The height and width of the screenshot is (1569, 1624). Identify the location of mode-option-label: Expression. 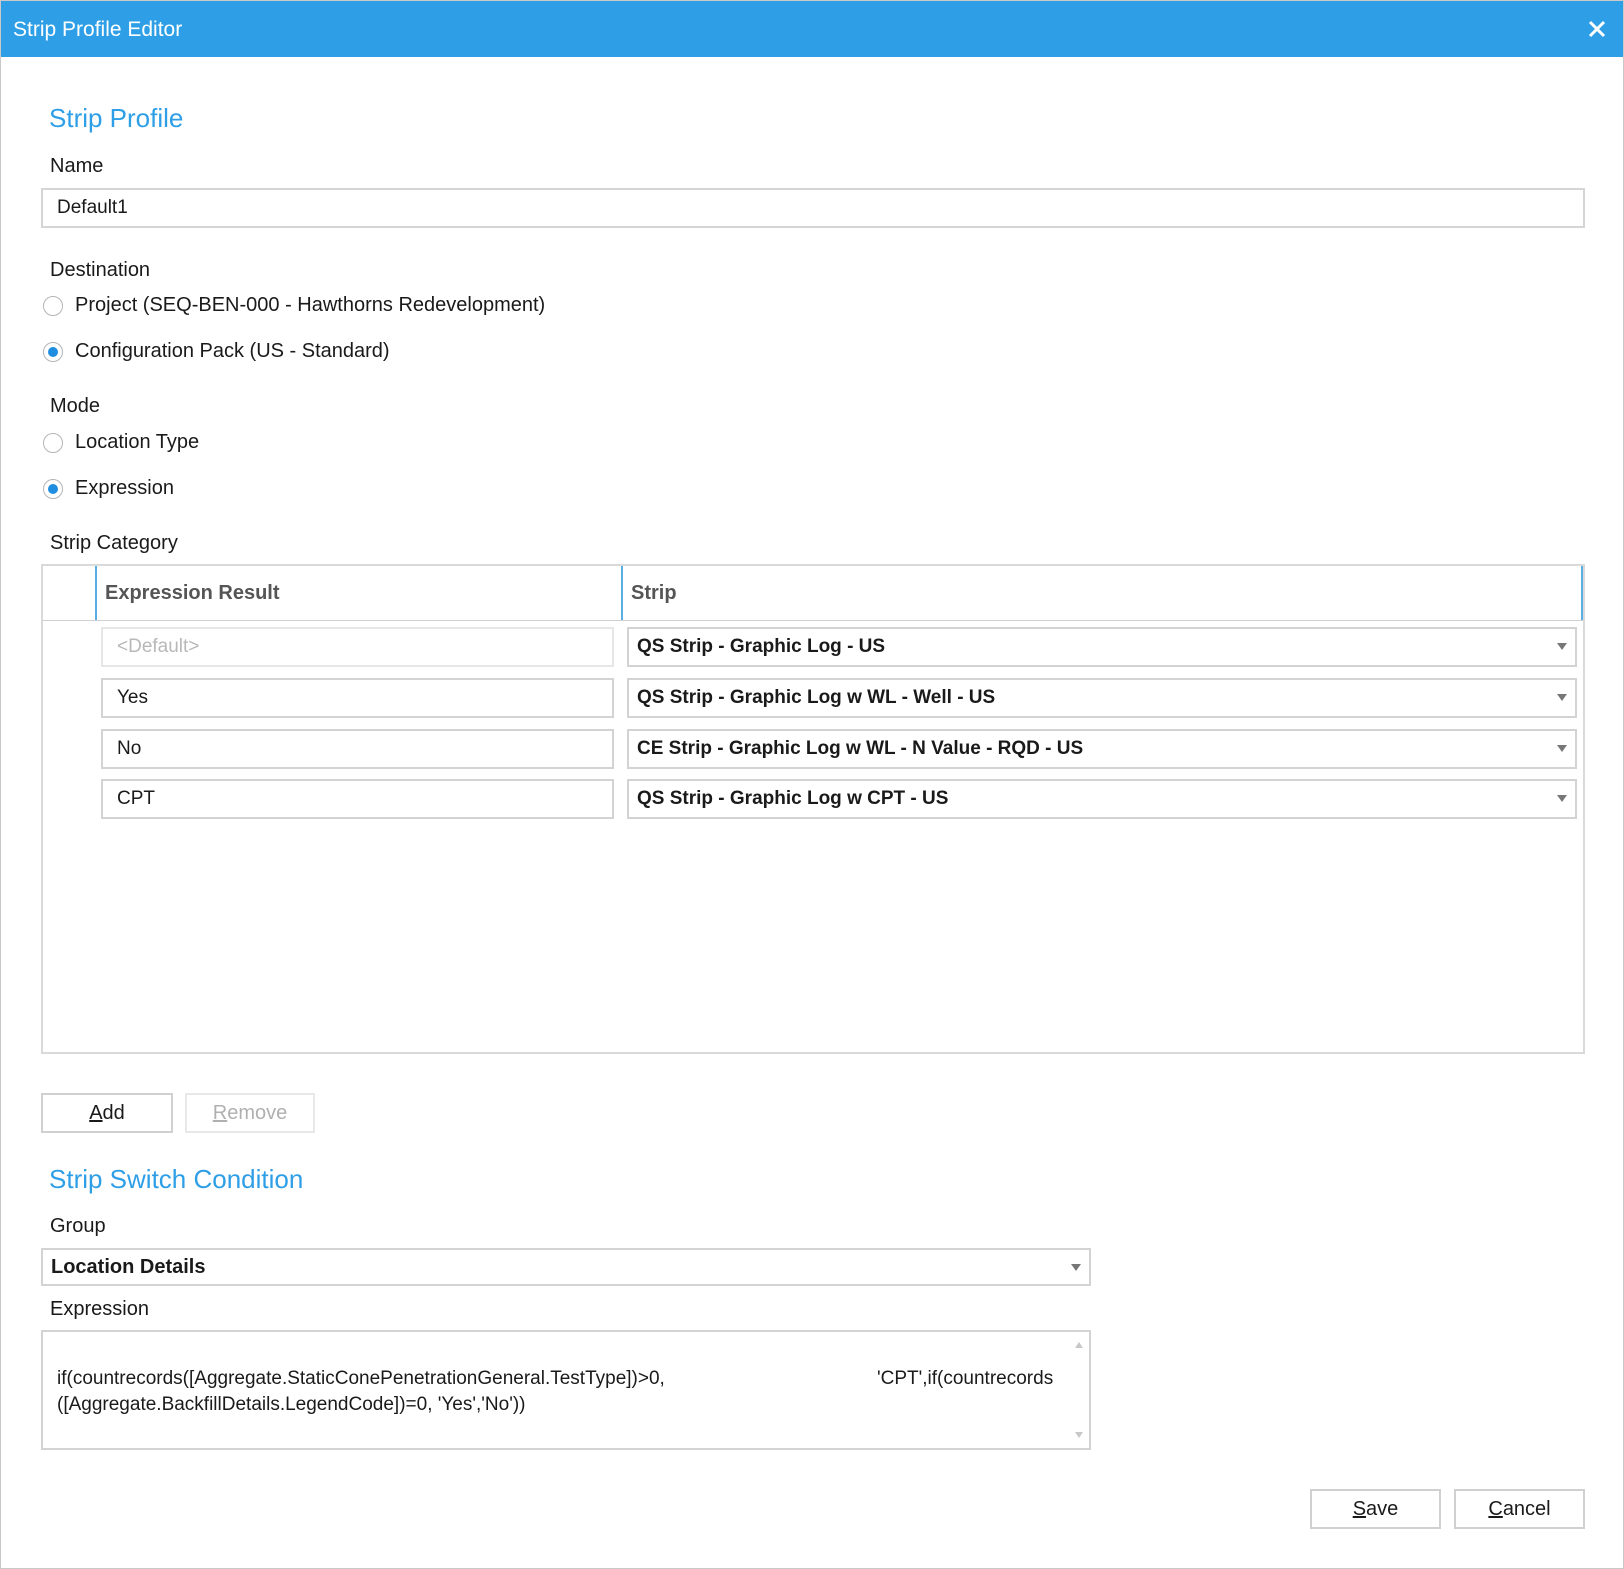
(124, 488).